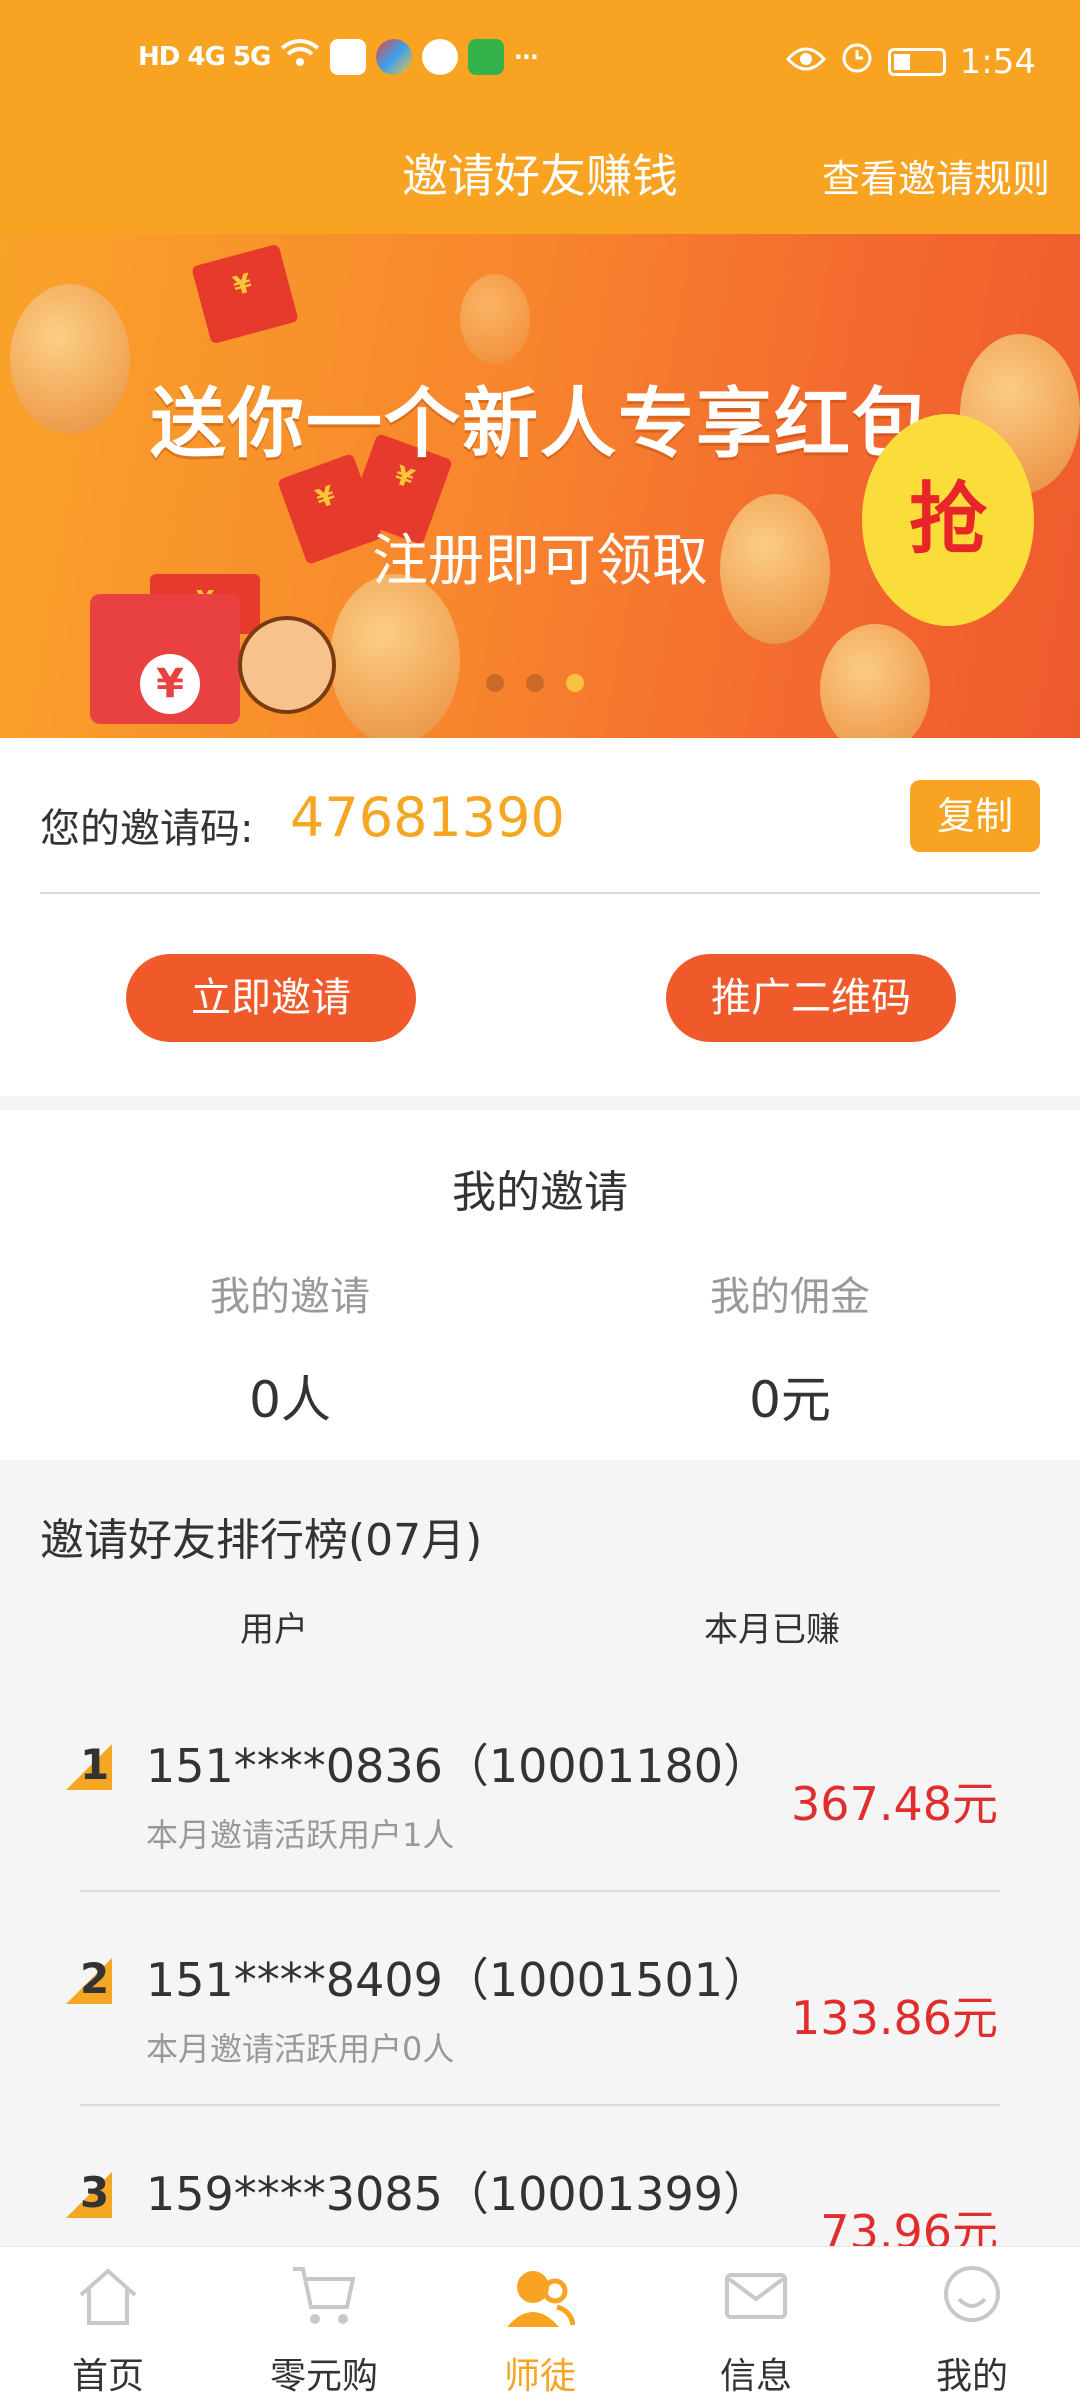 This screenshot has height=2401, width=1080. Describe the element at coordinates (540, 917) in the screenshot. I see `invite-code-section: 您的邀请码: 47681390 复制 立即邀请 推广二维码` at that location.